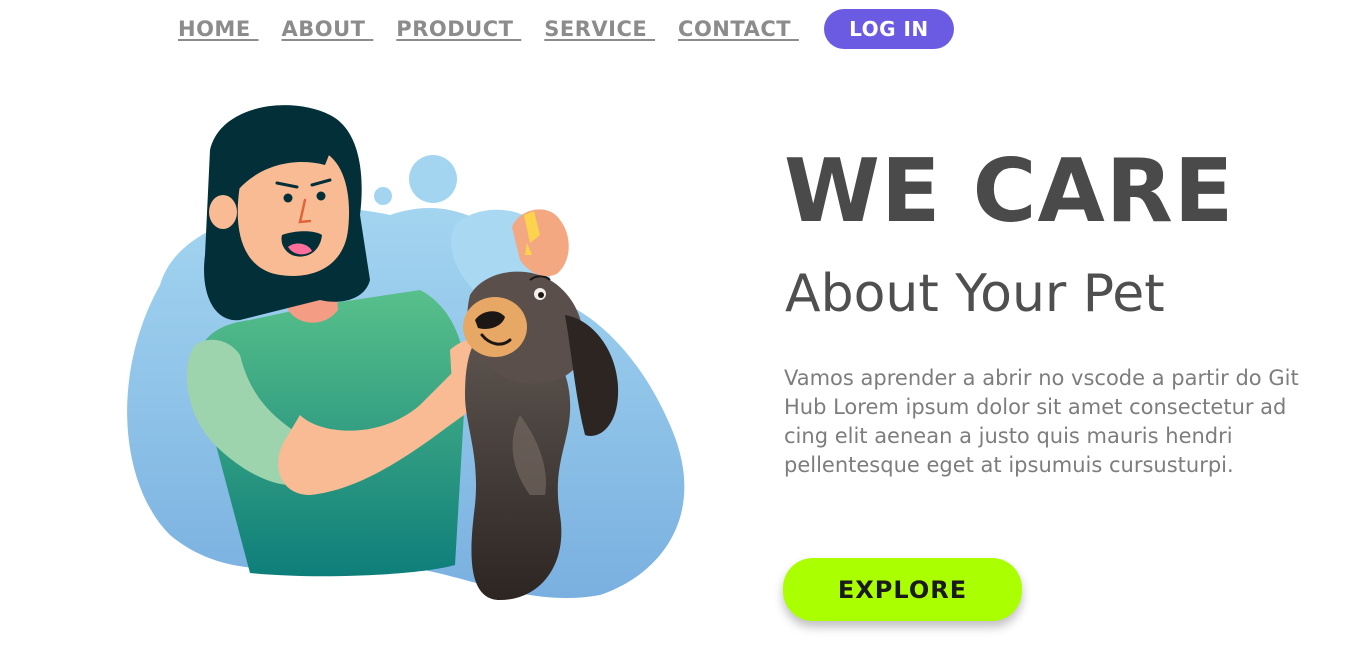  Describe the element at coordinates (218, 29) in the screenshot. I see `nav-link-home: HOME` at that location.